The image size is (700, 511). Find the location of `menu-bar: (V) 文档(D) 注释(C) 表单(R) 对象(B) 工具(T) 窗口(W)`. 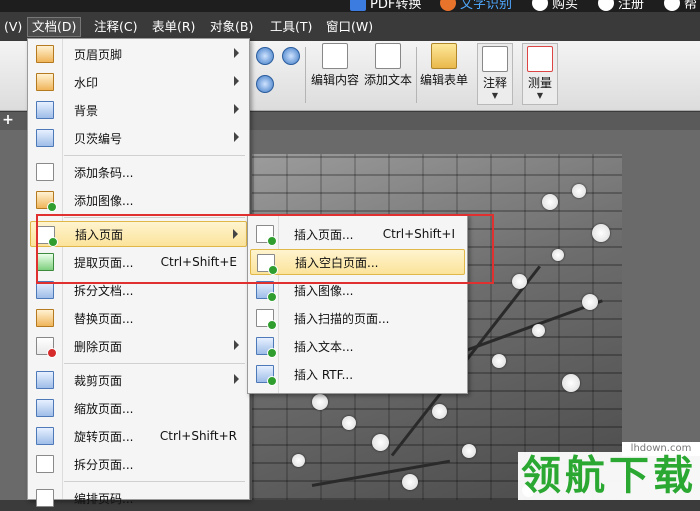

menu-bar: (V) 文档(D) 注释(C) 表单(R) 对象(B) 工具(T) 窗口(W) is located at coordinates (350, 26).